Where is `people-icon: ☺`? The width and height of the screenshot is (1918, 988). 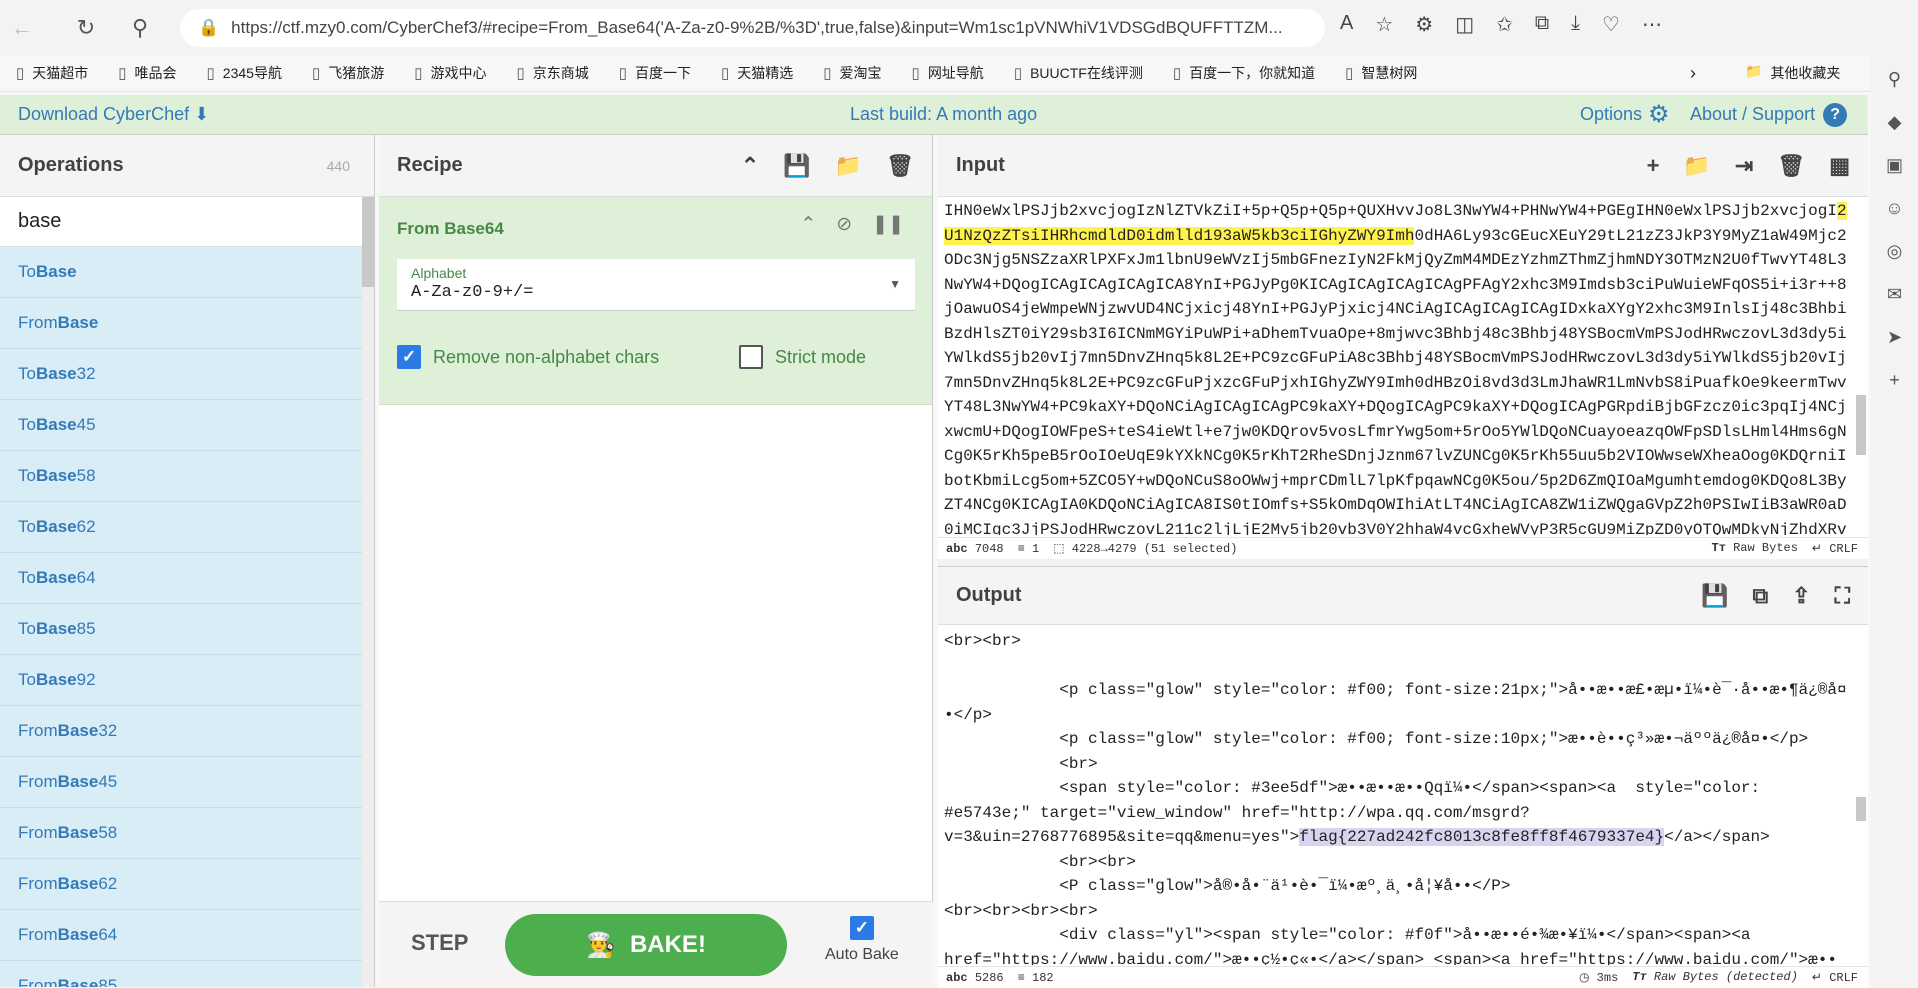
people-icon: ☺ is located at coordinates (1894, 208).